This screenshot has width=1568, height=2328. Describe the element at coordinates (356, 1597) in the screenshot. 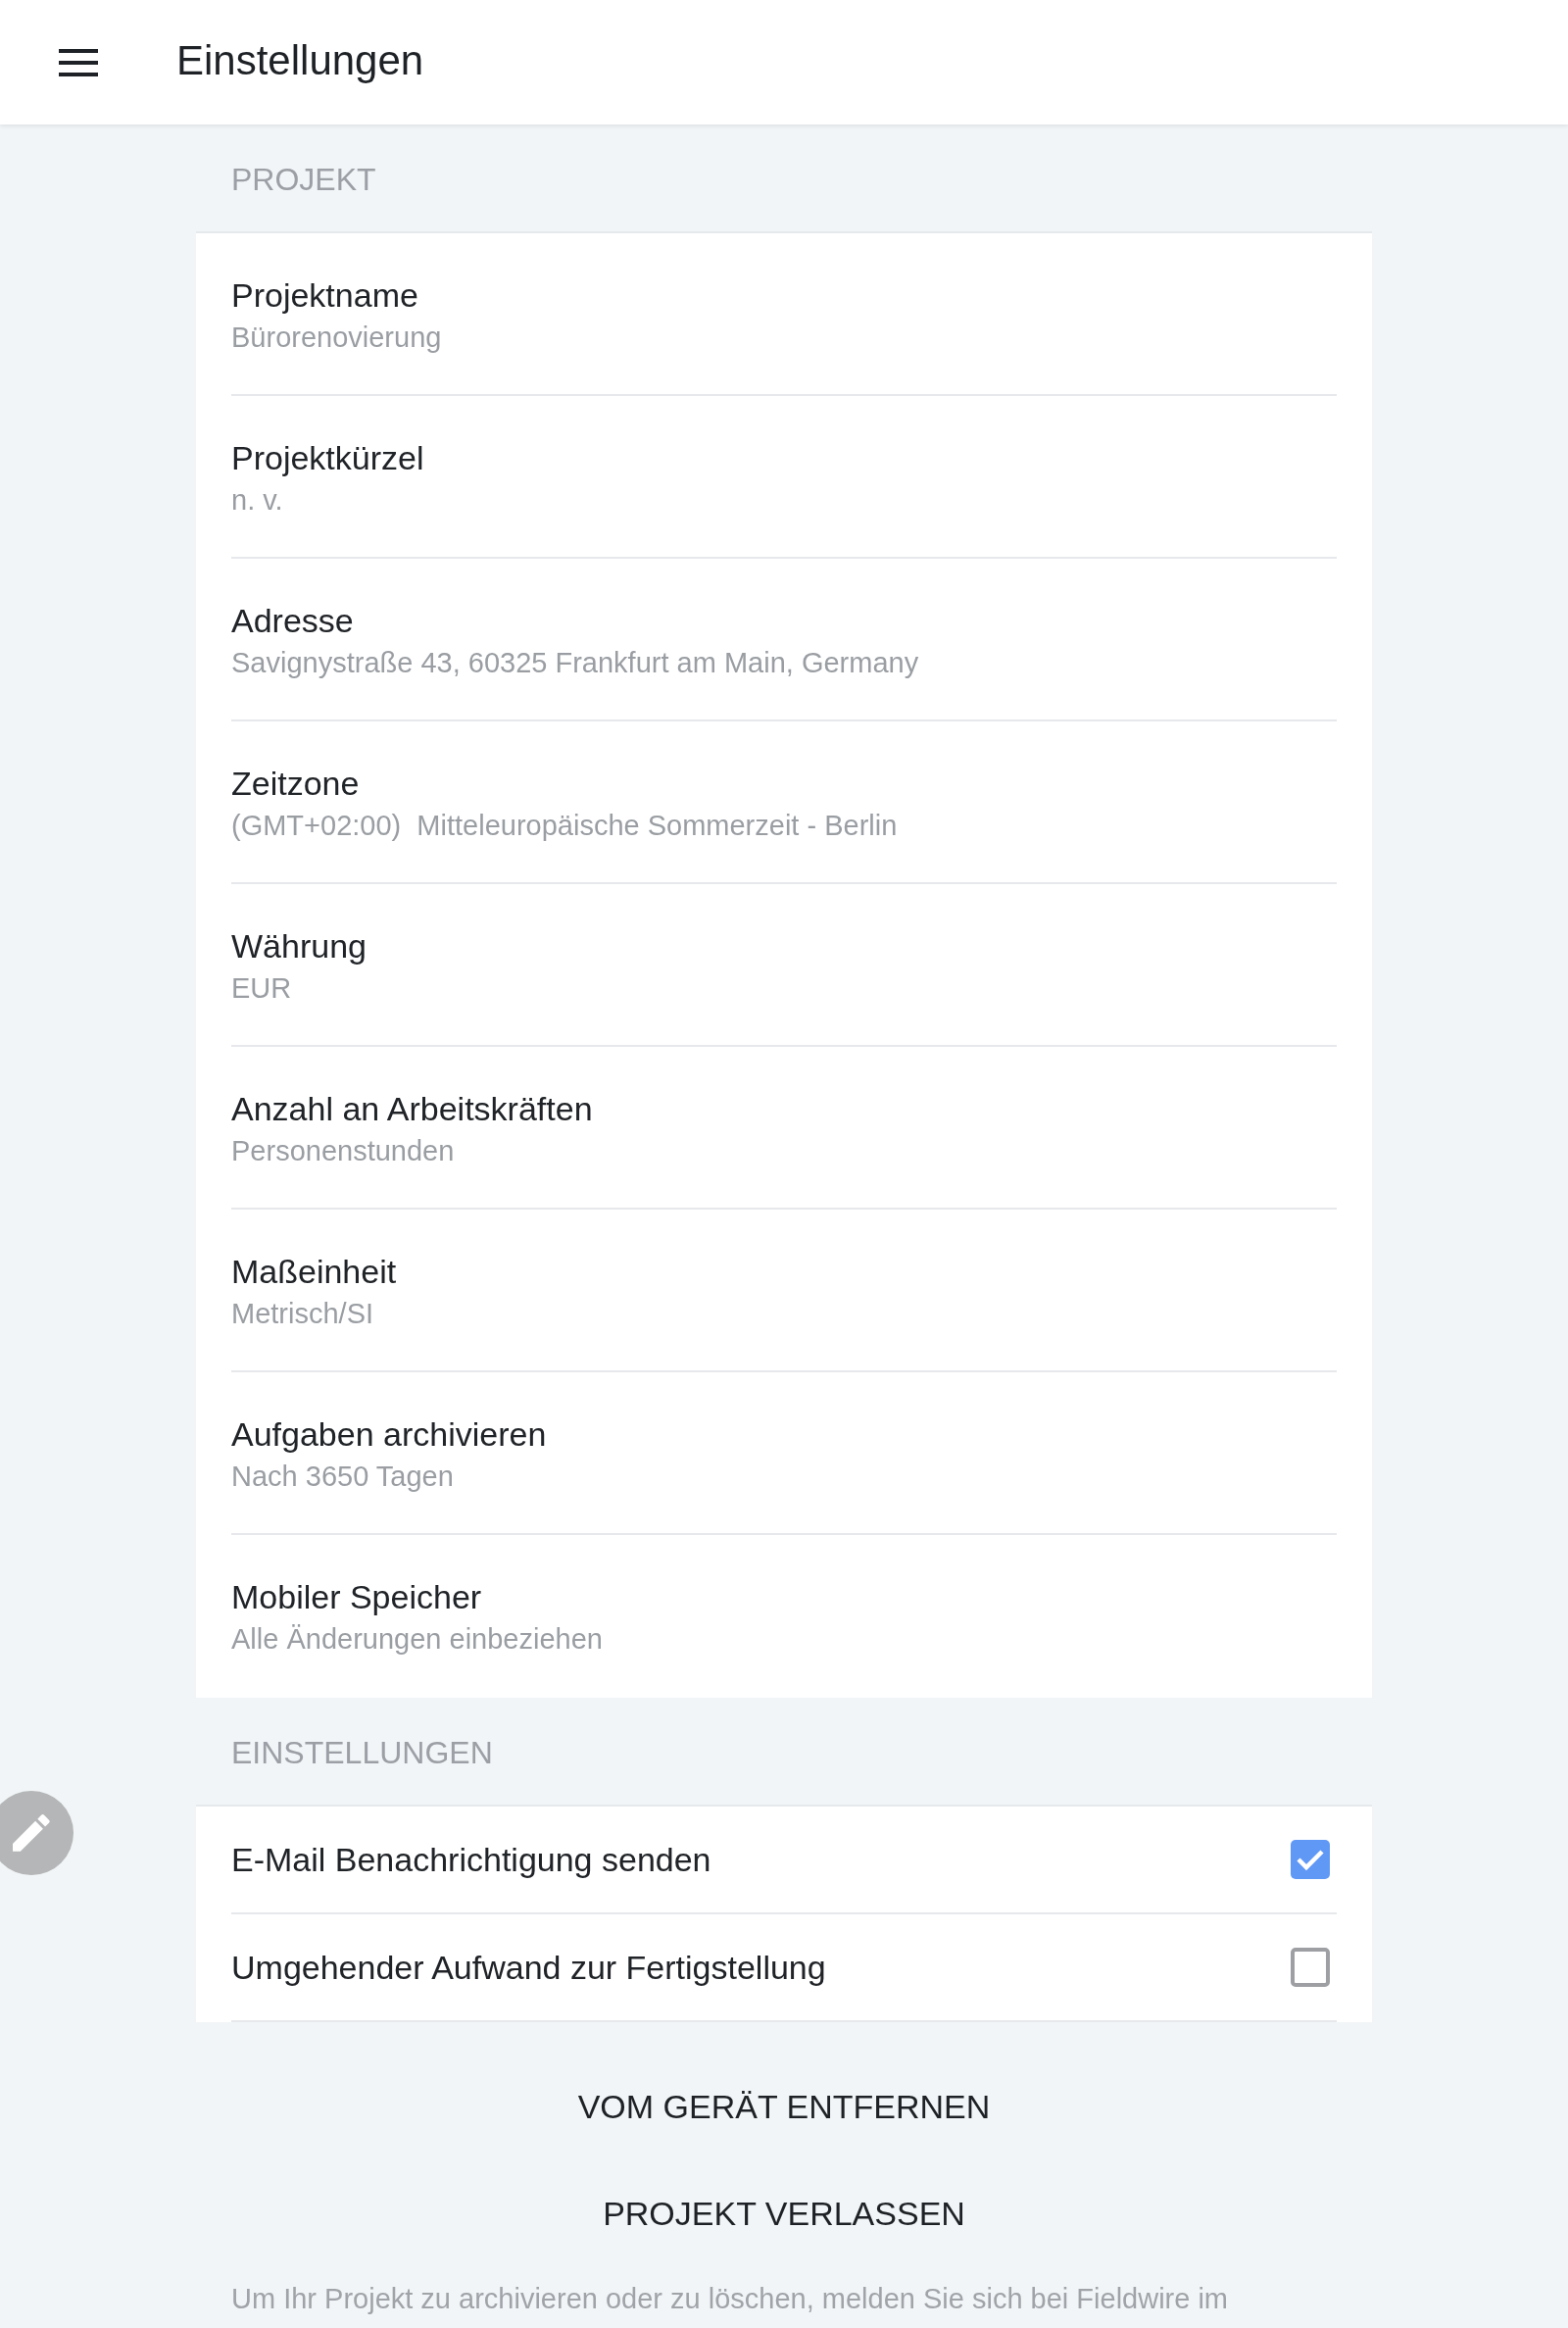

I see `setting-label: Mobiler Speicher` at that location.